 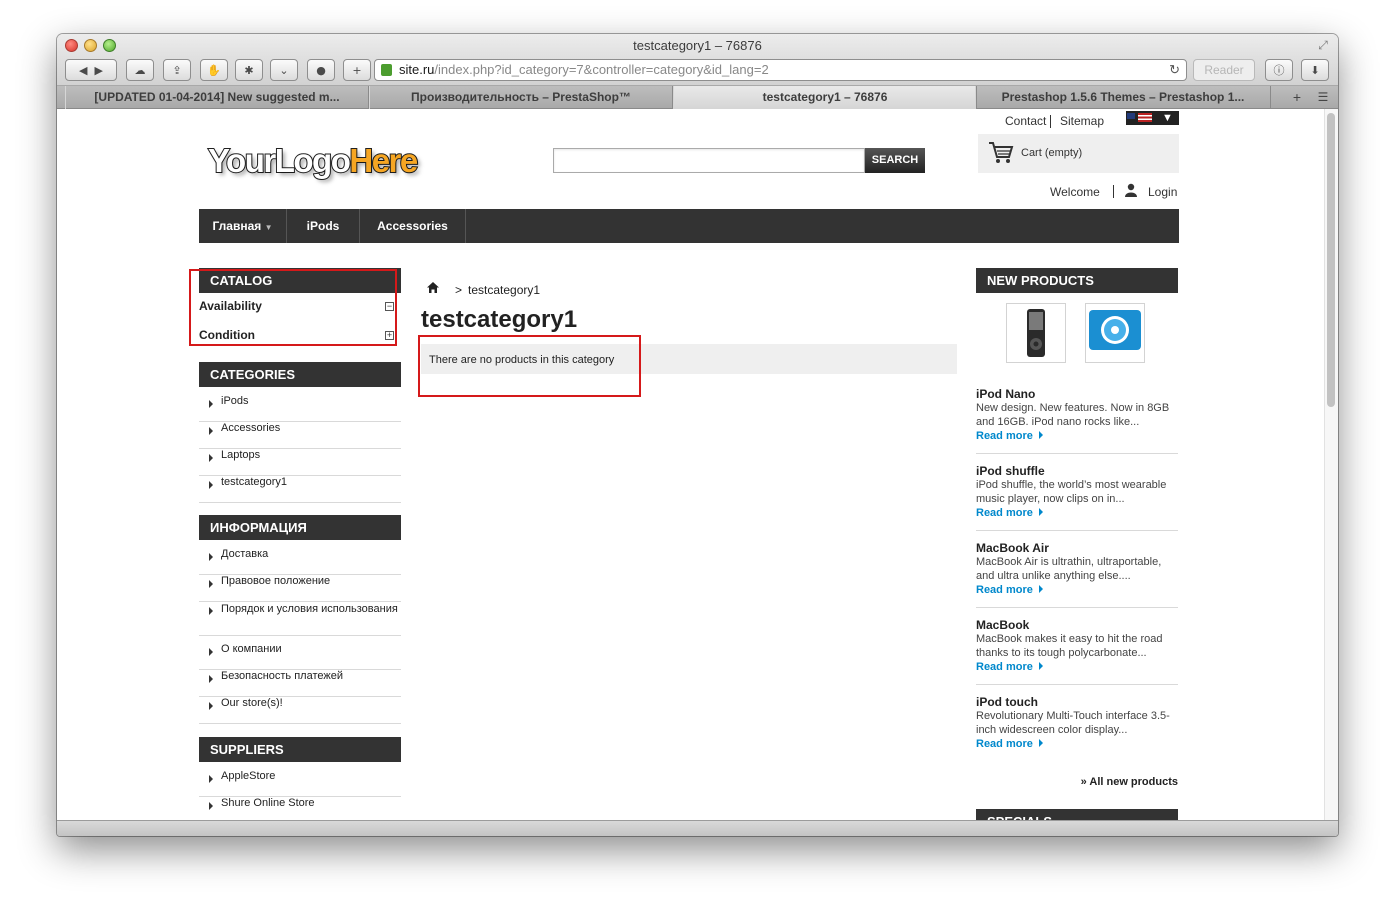 I want to click on extension-button: ✱, so click(x=249, y=70).